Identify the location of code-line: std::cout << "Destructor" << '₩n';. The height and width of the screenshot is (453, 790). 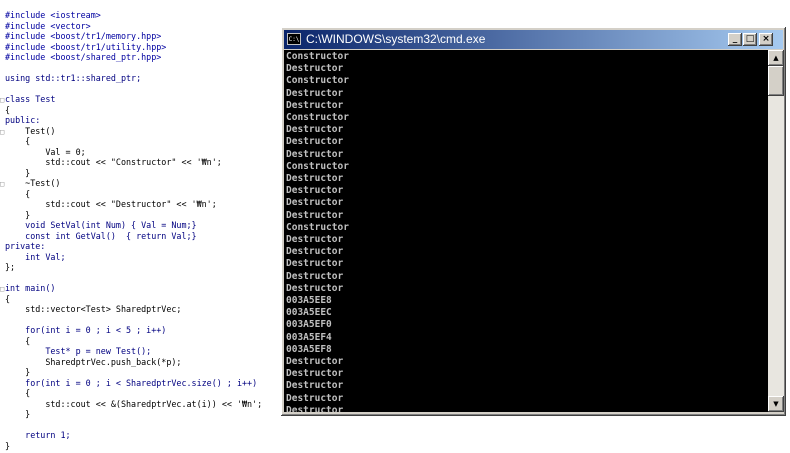
(108, 204).